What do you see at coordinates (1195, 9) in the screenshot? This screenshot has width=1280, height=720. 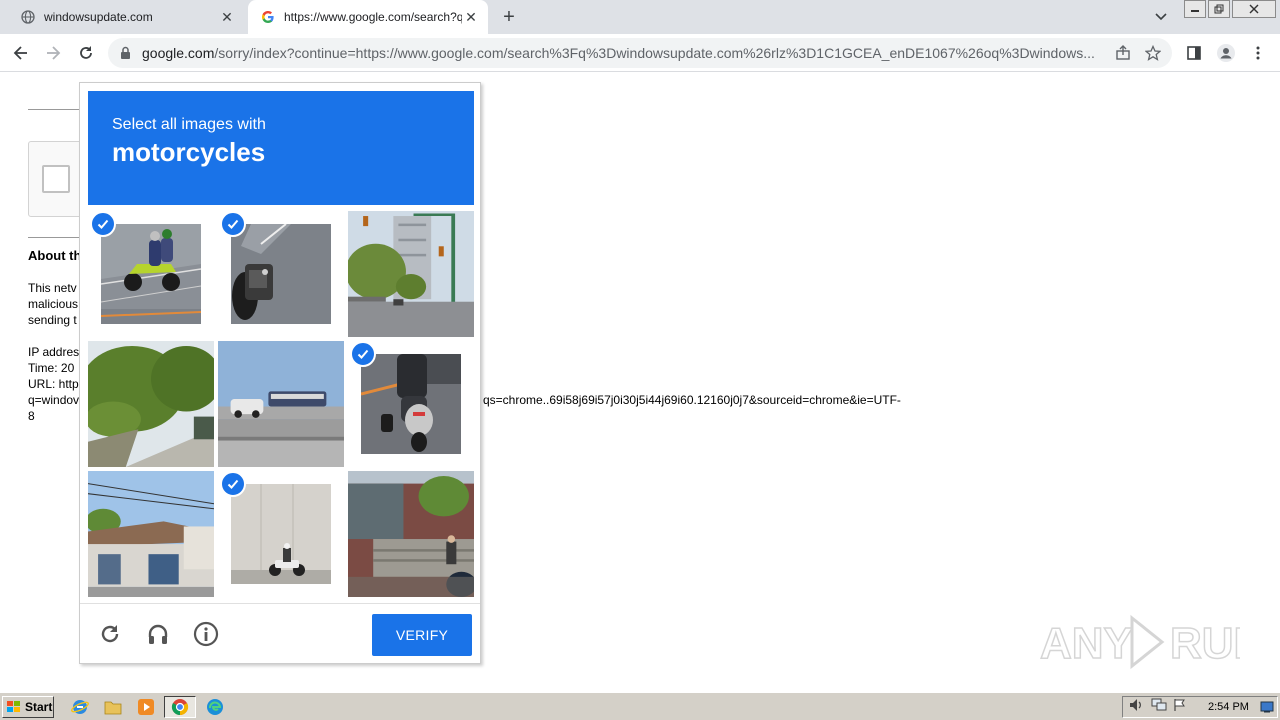 I see `minimize-button` at bounding box center [1195, 9].